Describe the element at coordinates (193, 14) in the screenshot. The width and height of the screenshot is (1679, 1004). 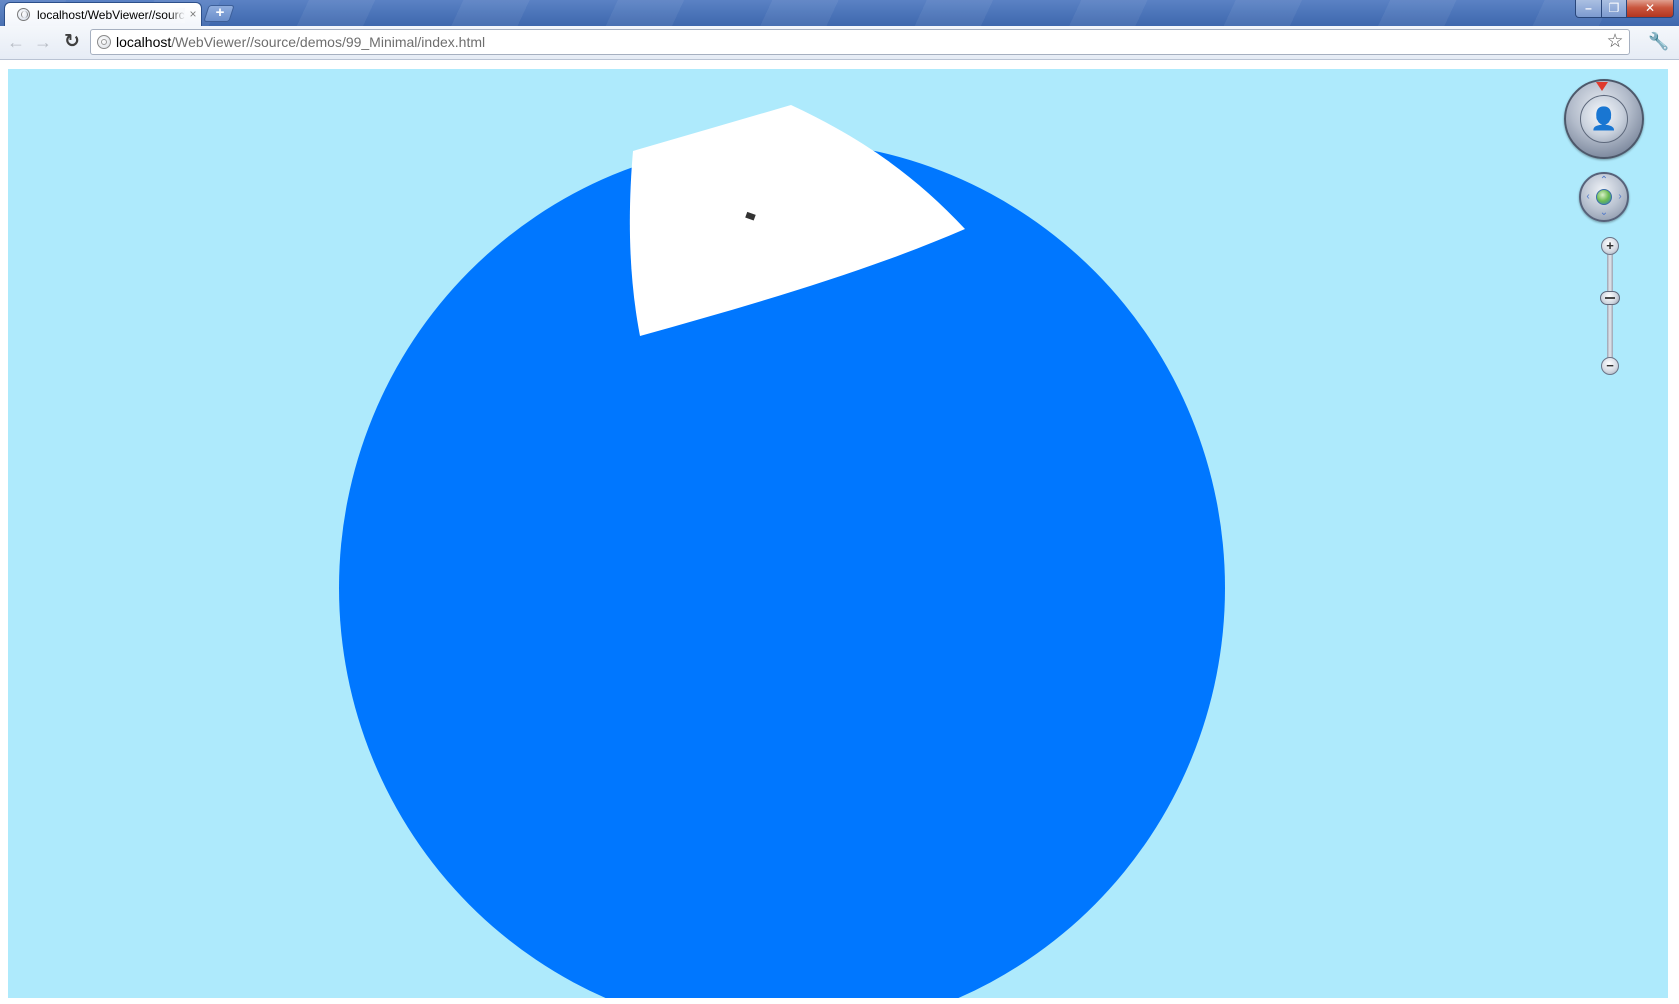
I see `tab-close-icon: ×` at that location.